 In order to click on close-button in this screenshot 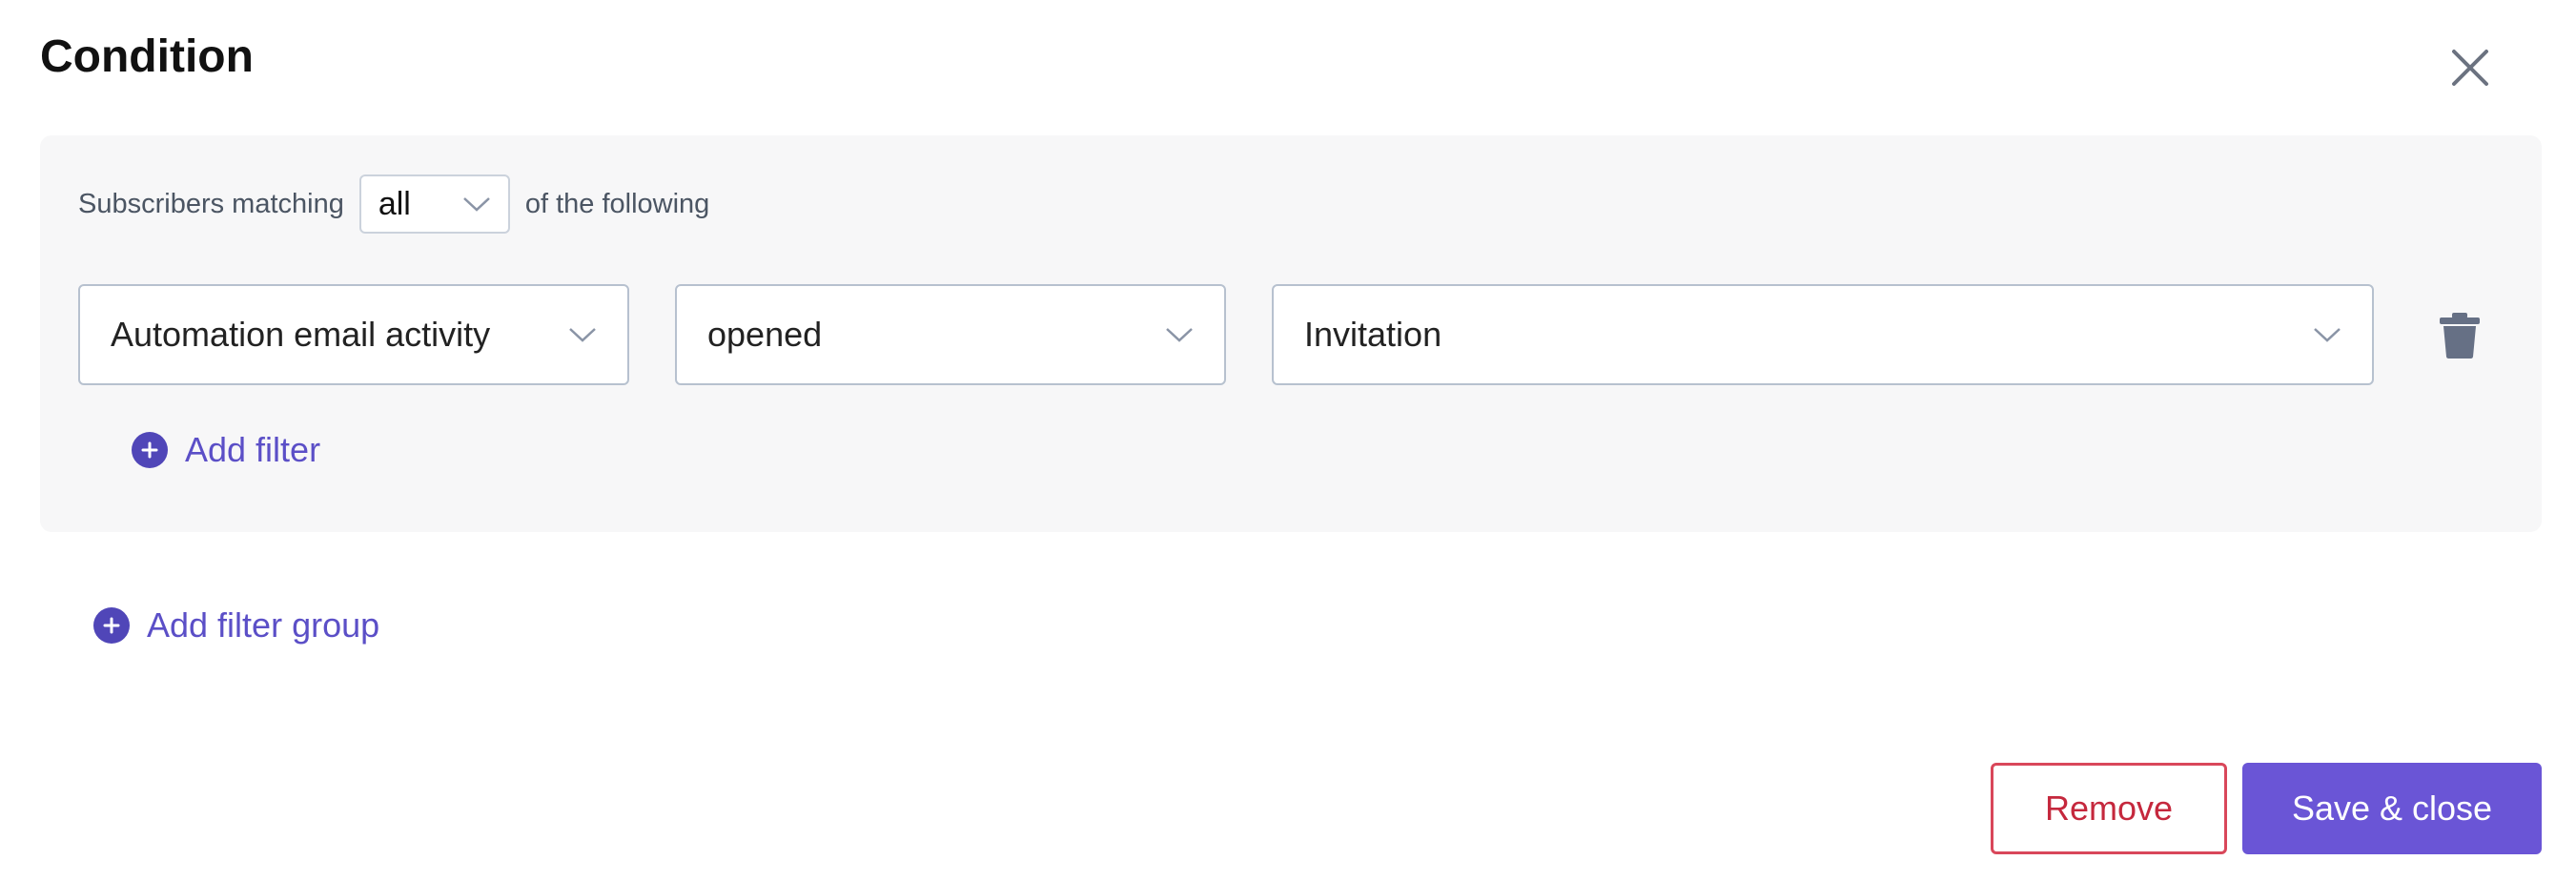, I will do `click(2470, 68)`.